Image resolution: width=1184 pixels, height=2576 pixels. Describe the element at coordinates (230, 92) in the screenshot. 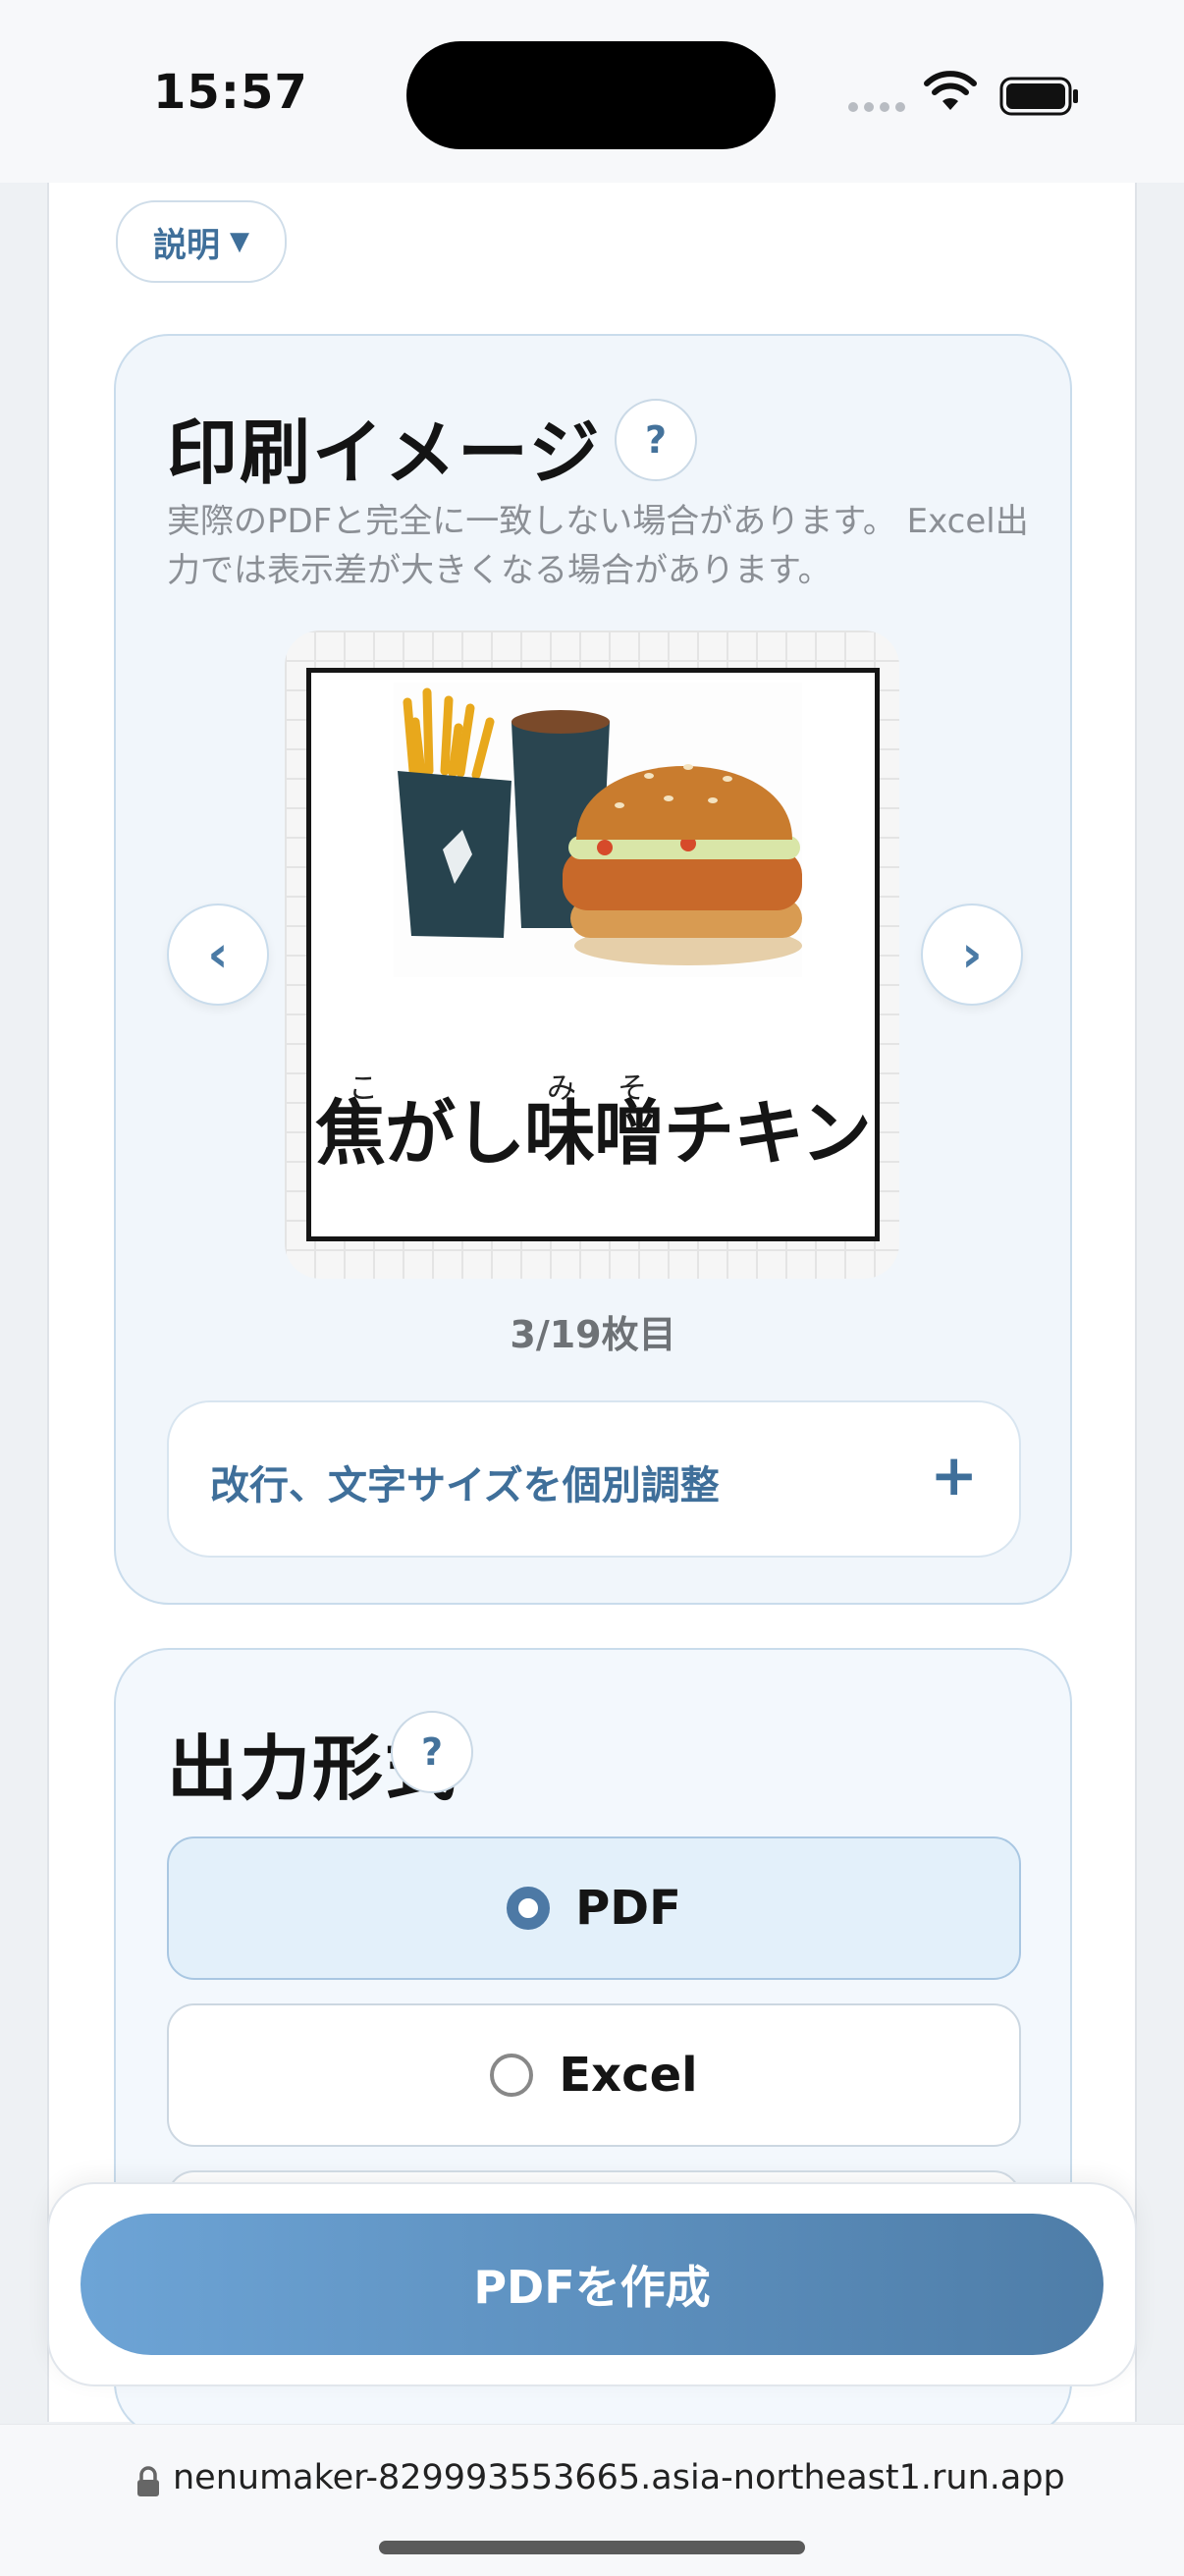

I see `status-time: 15:57` at that location.